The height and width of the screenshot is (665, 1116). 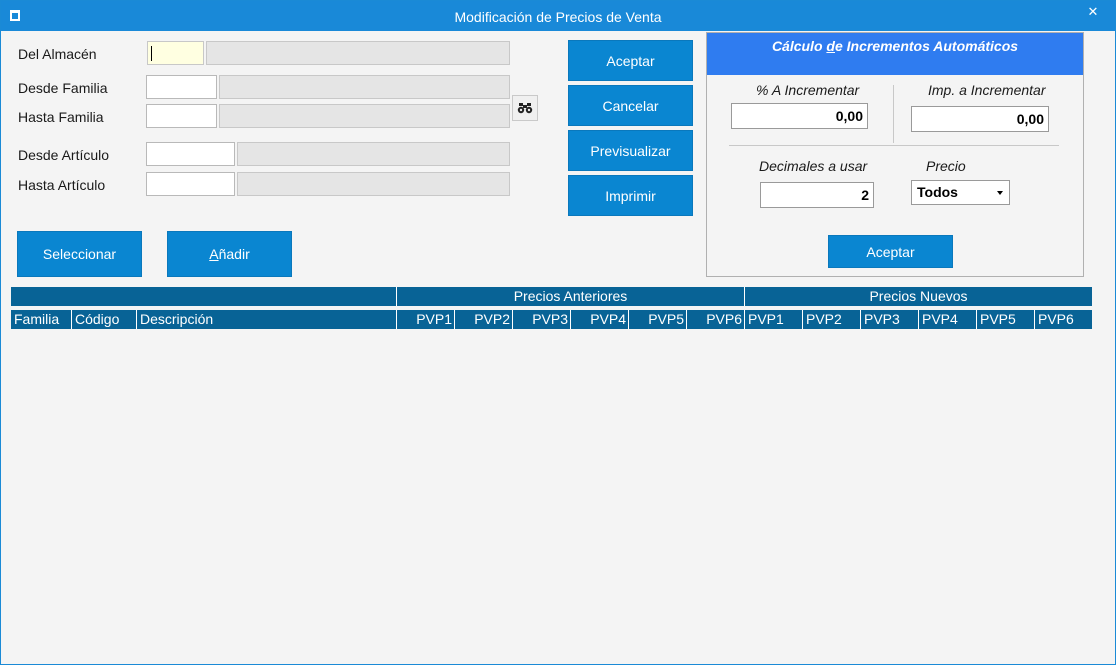 I want to click on desde-familia-input, so click(x=181, y=87).